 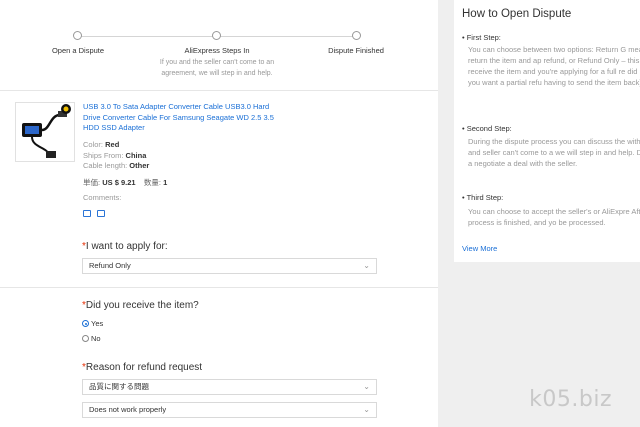 What do you see at coordinates (139, 165) in the screenshot?
I see `cable-value: Other` at bounding box center [139, 165].